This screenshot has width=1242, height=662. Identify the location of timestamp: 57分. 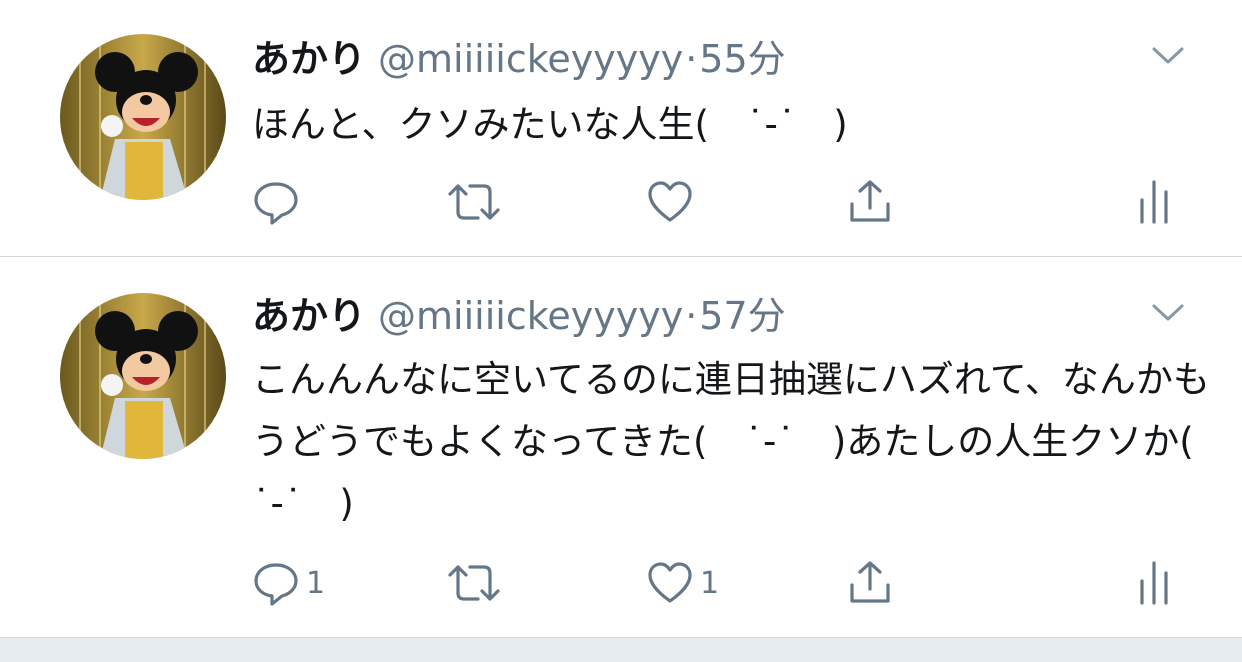
(742, 316).